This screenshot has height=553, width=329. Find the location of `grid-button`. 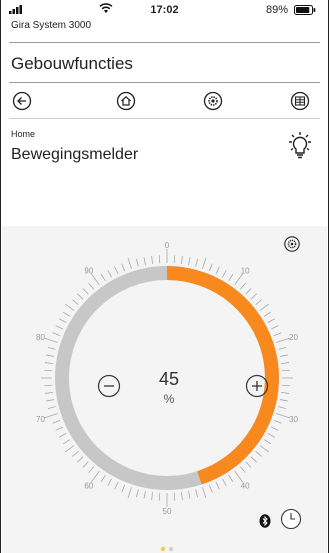

grid-button is located at coordinates (300, 101).